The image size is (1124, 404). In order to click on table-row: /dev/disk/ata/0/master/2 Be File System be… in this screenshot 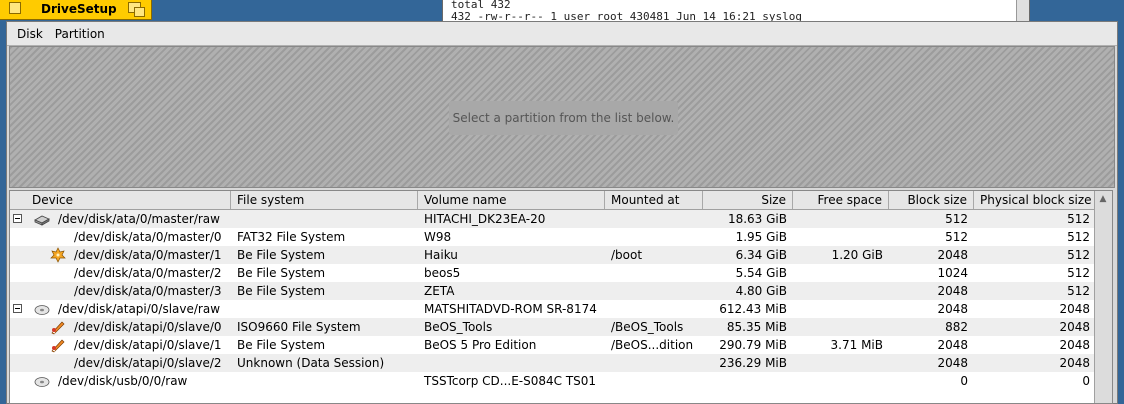, I will do `click(553, 273)`.